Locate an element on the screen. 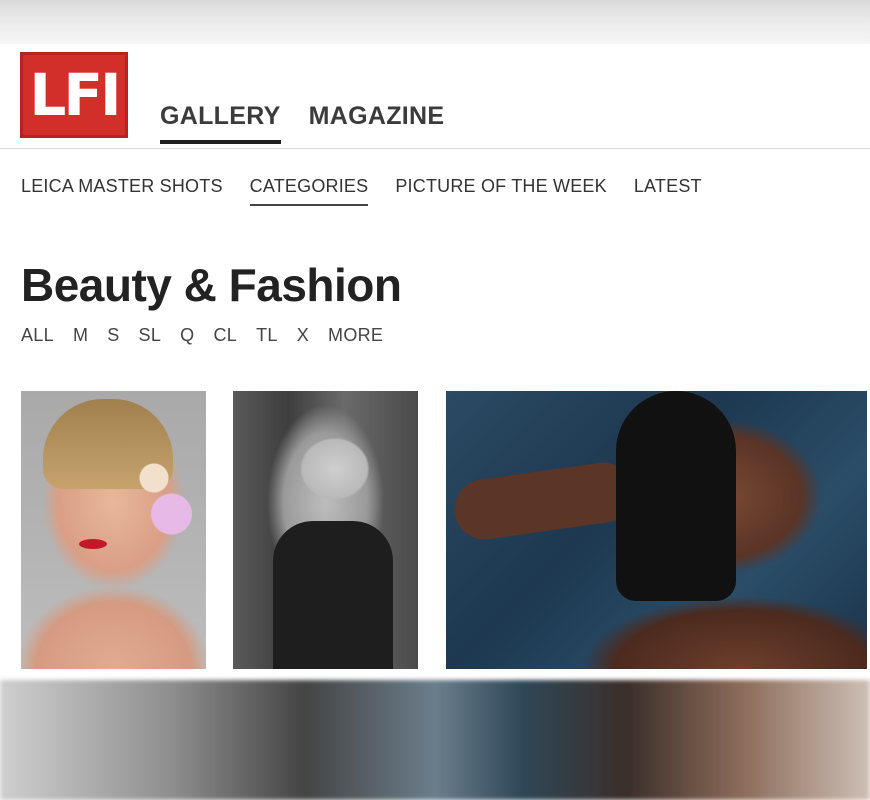  filter-s: S is located at coordinates (113, 335).